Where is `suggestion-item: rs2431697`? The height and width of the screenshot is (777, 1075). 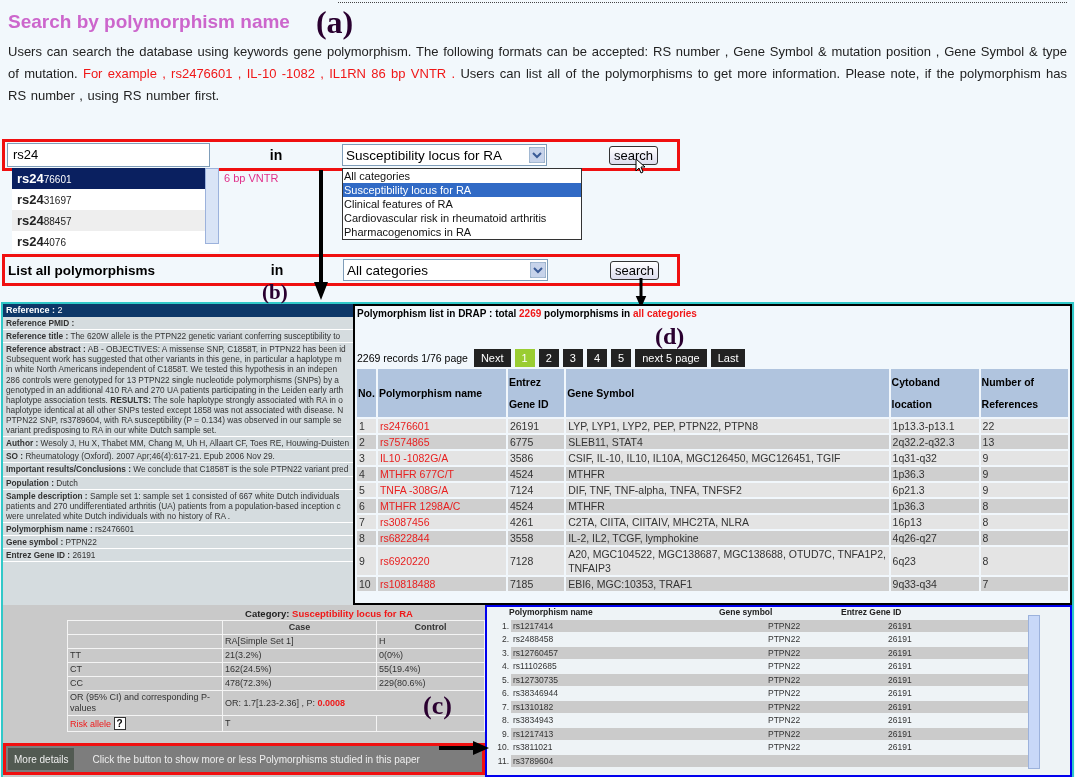
suggestion-item: rs2431697 is located at coordinates (109, 199).